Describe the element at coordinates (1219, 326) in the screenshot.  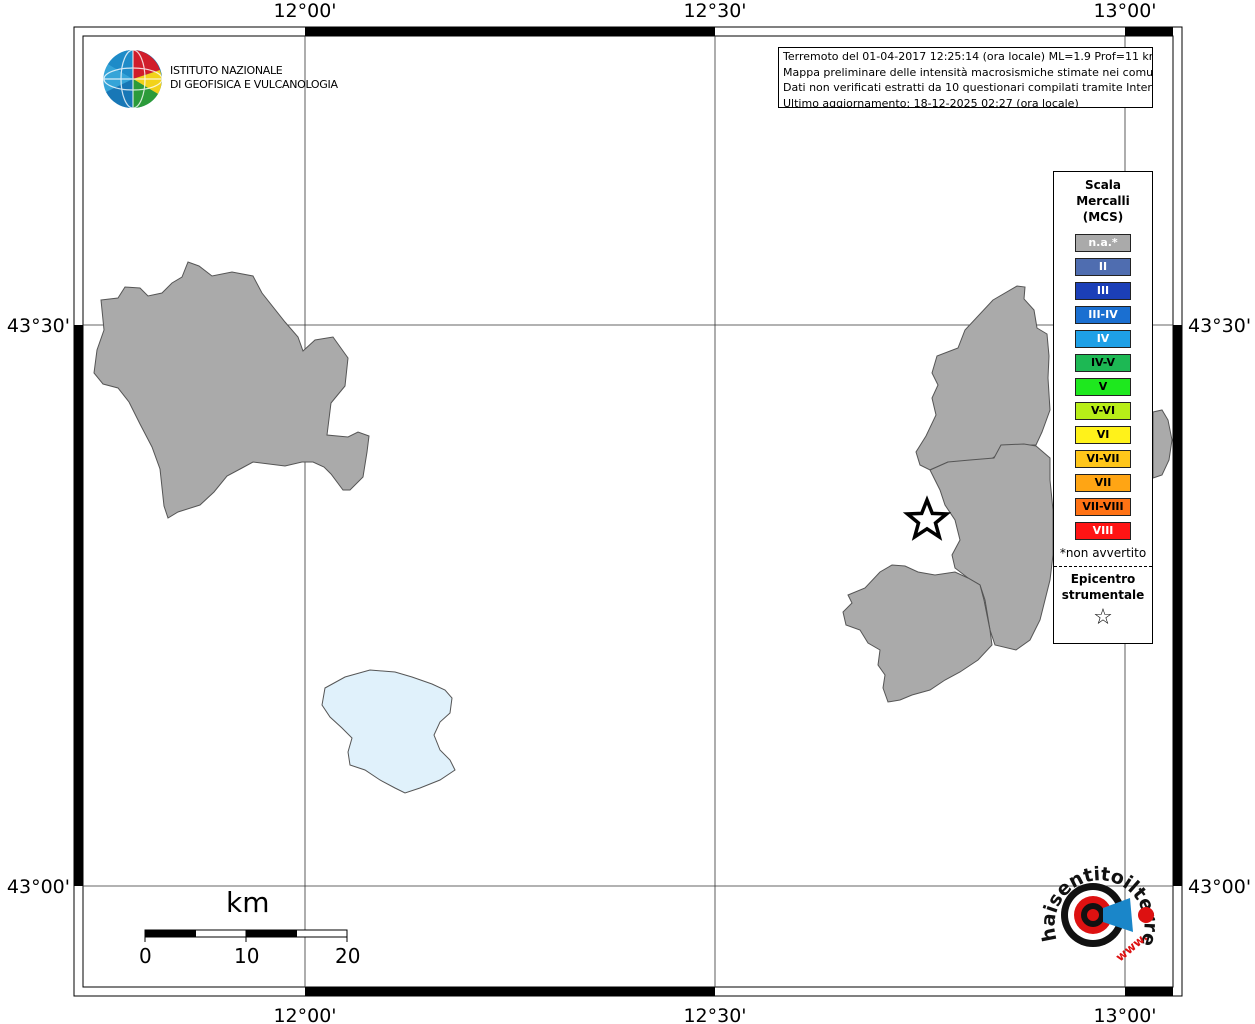
I see `lat-label-right-1: 43°30'` at that location.